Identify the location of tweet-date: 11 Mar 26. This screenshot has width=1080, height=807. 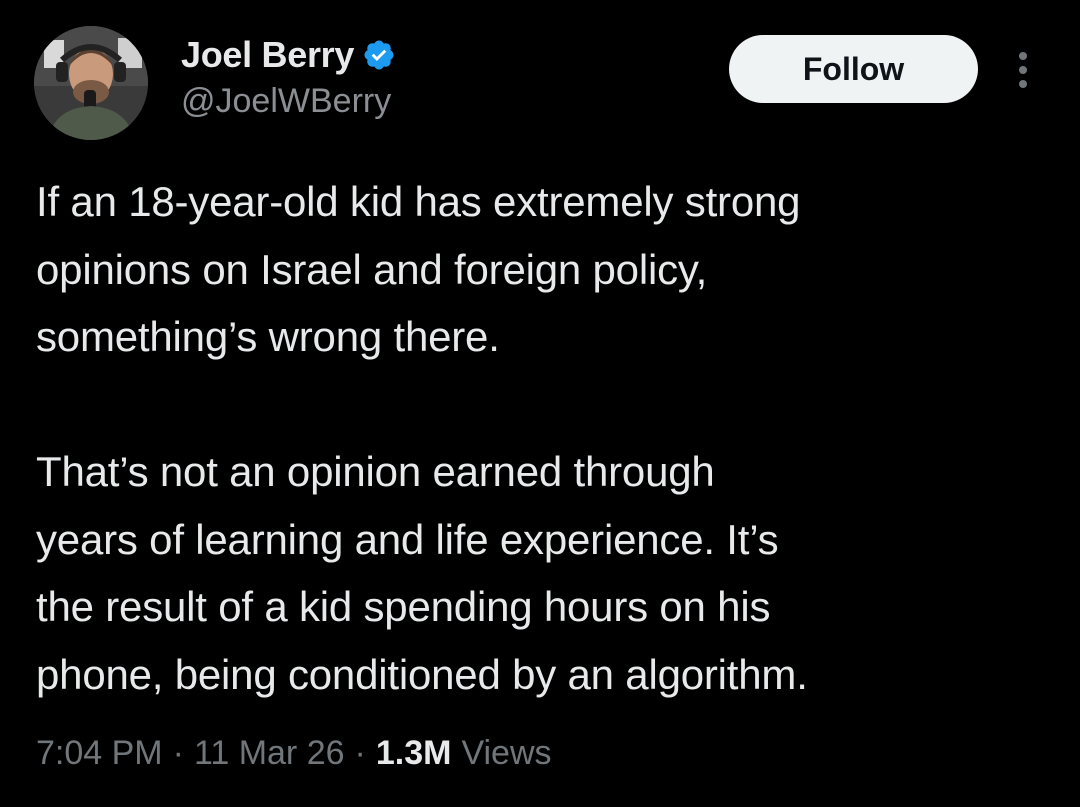
(269, 753).